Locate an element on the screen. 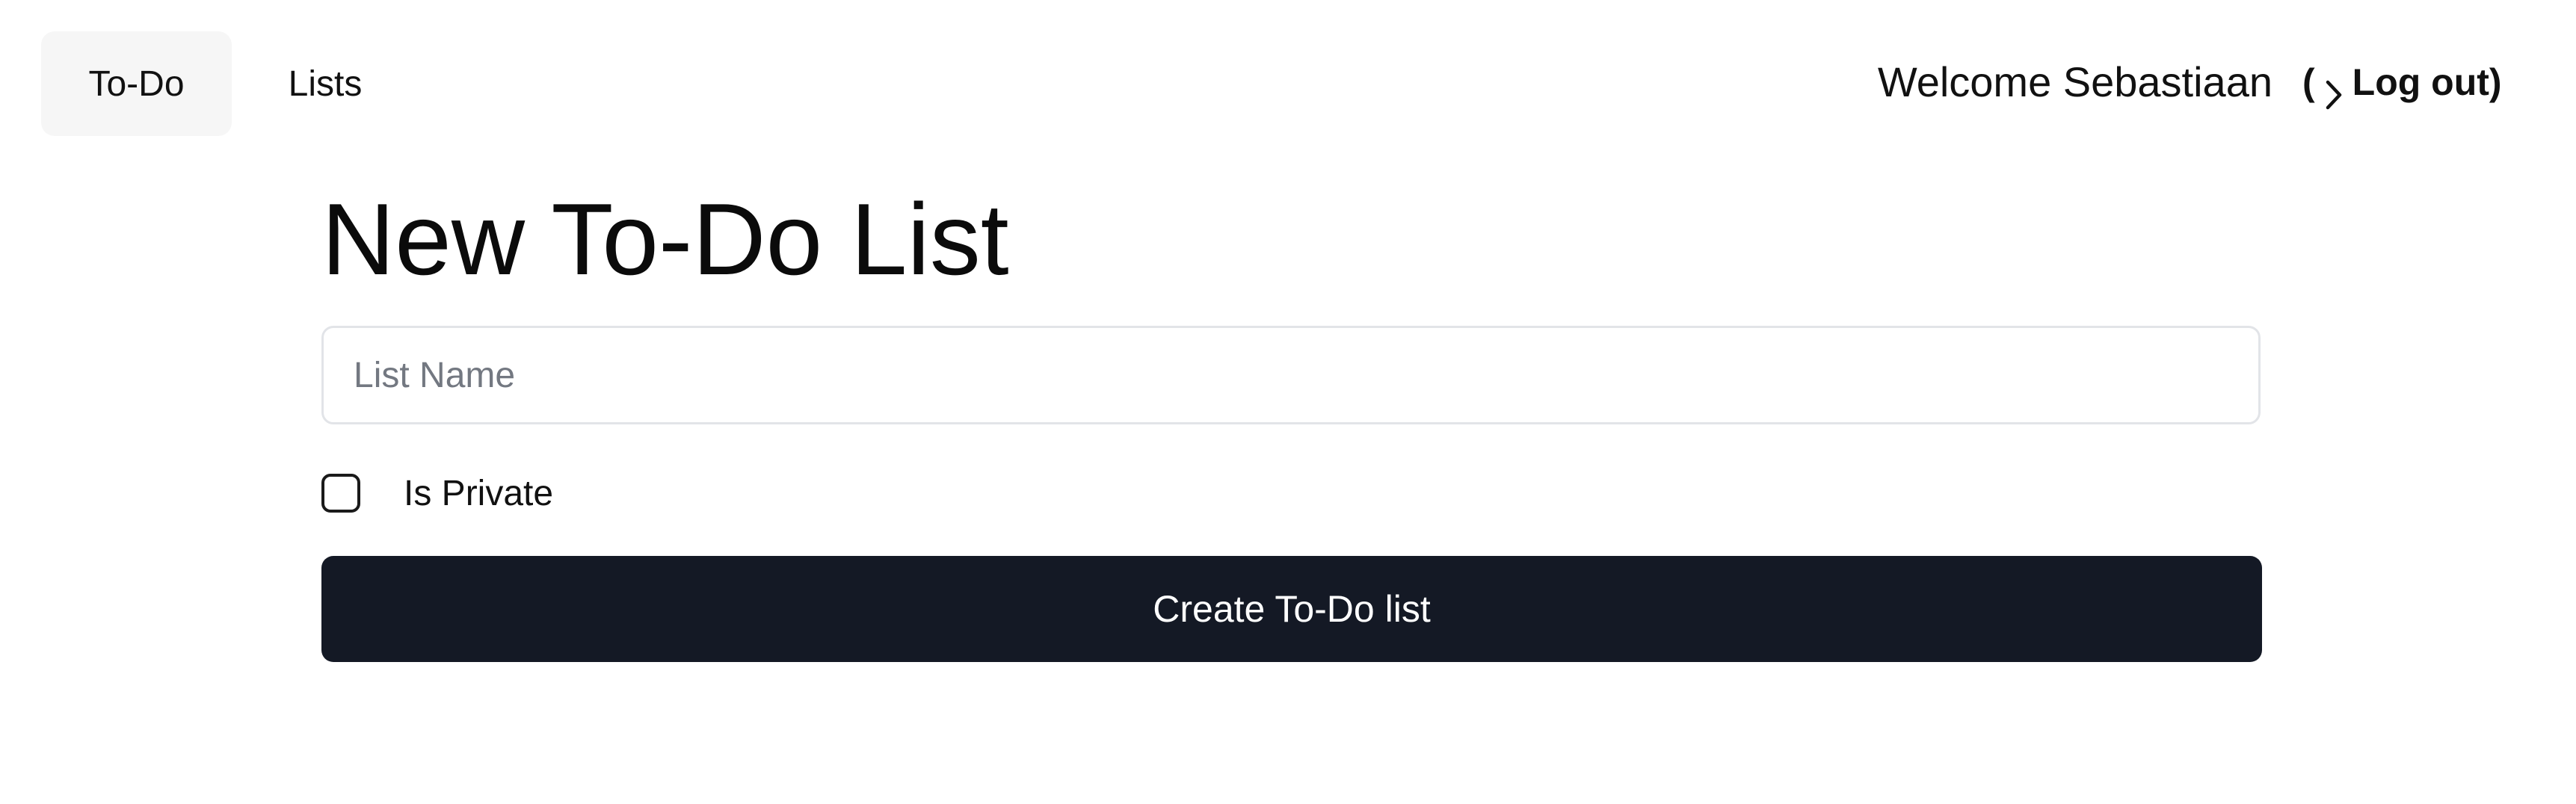  nav-item-todo: To-Do is located at coordinates (136, 83).